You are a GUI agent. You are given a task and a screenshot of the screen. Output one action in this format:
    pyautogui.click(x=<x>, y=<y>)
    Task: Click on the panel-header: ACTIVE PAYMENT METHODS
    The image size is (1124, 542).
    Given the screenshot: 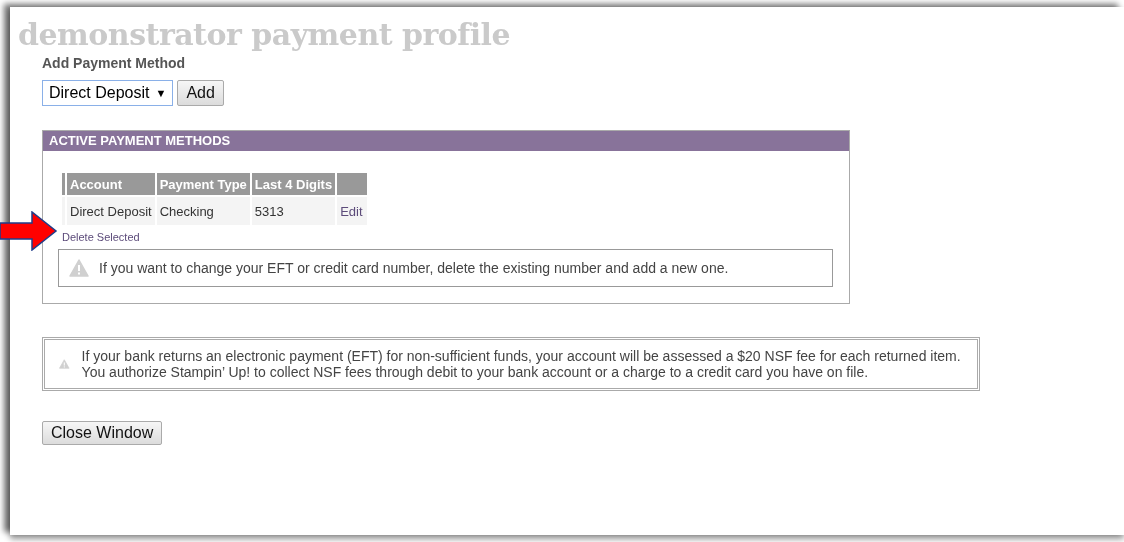 What is the action you would take?
    pyautogui.click(x=446, y=141)
    